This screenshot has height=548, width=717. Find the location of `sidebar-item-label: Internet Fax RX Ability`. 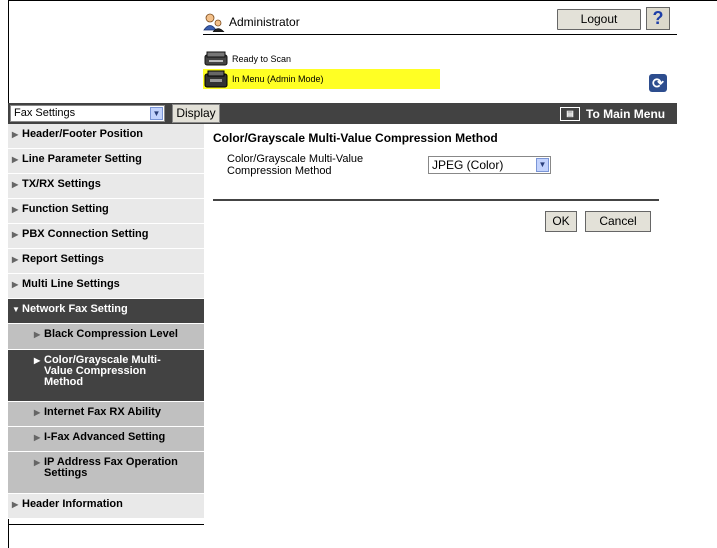

sidebar-item-label: Internet Fax RX Ability is located at coordinates (102, 412).